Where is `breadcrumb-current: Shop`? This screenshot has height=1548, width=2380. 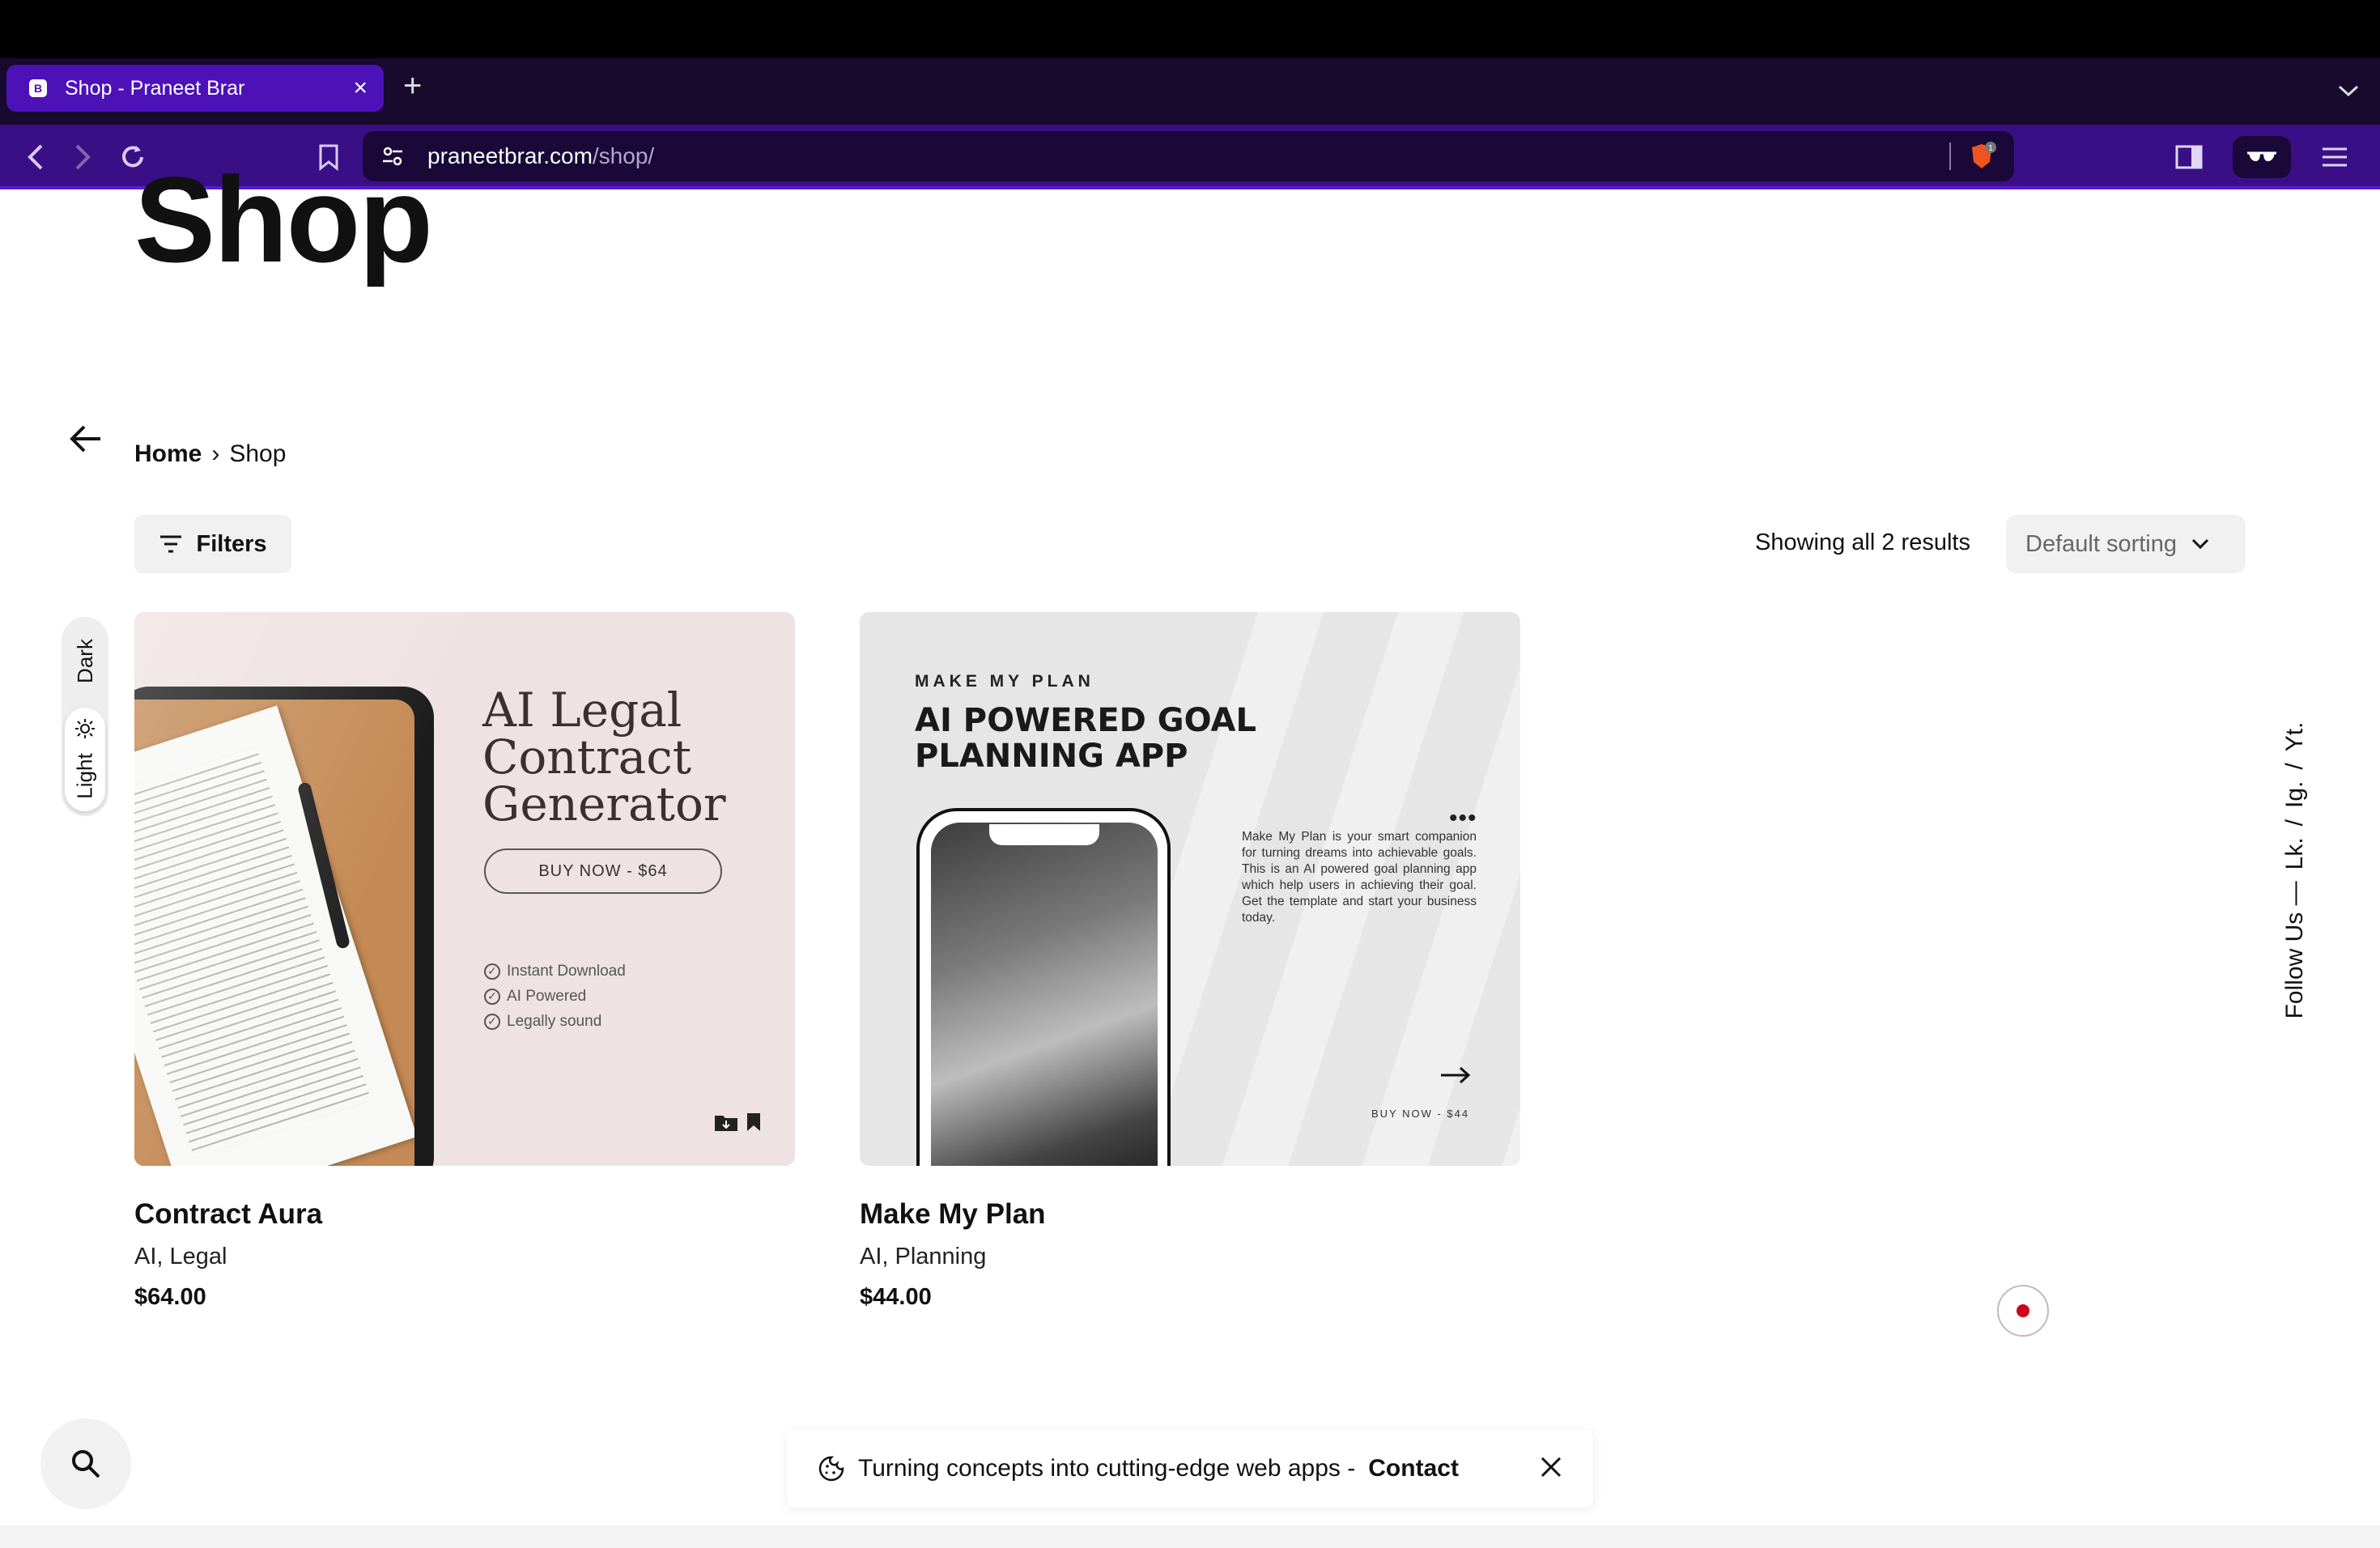
breadcrumb-current: Shop is located at coordinates (258, 453).